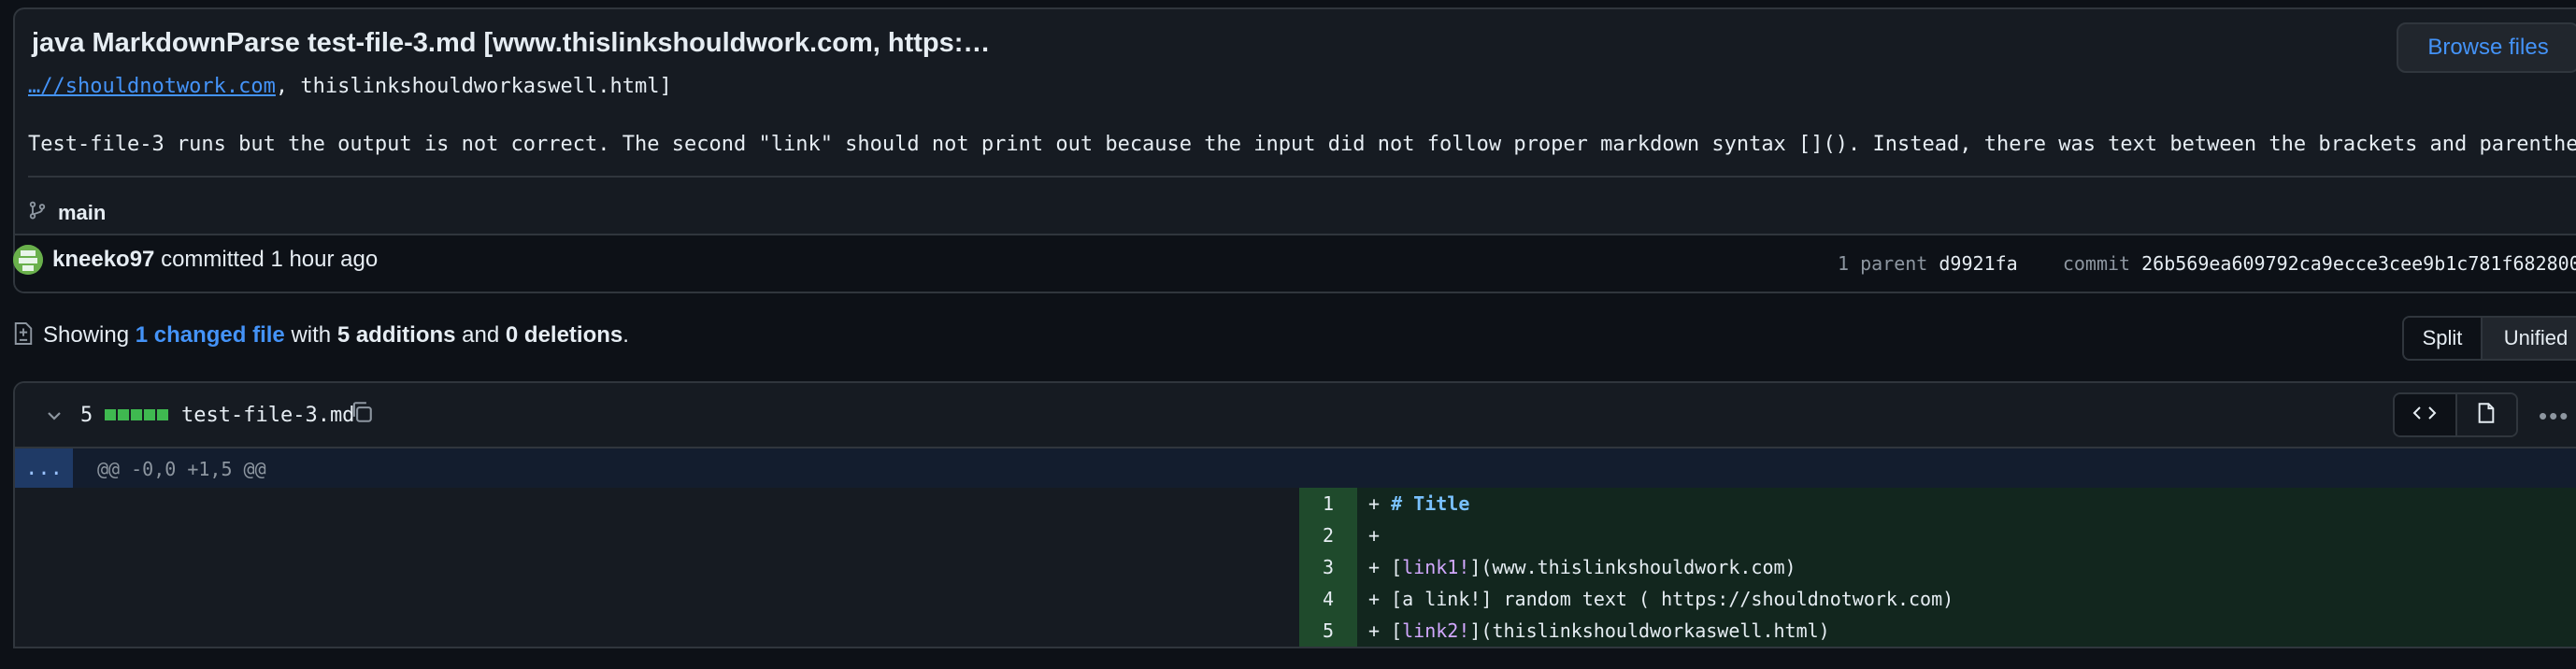 The height and width of the screenshot is (669, 2576). I want to click on file-header: 5 test-file-3.md •••, so click(1295, 415).